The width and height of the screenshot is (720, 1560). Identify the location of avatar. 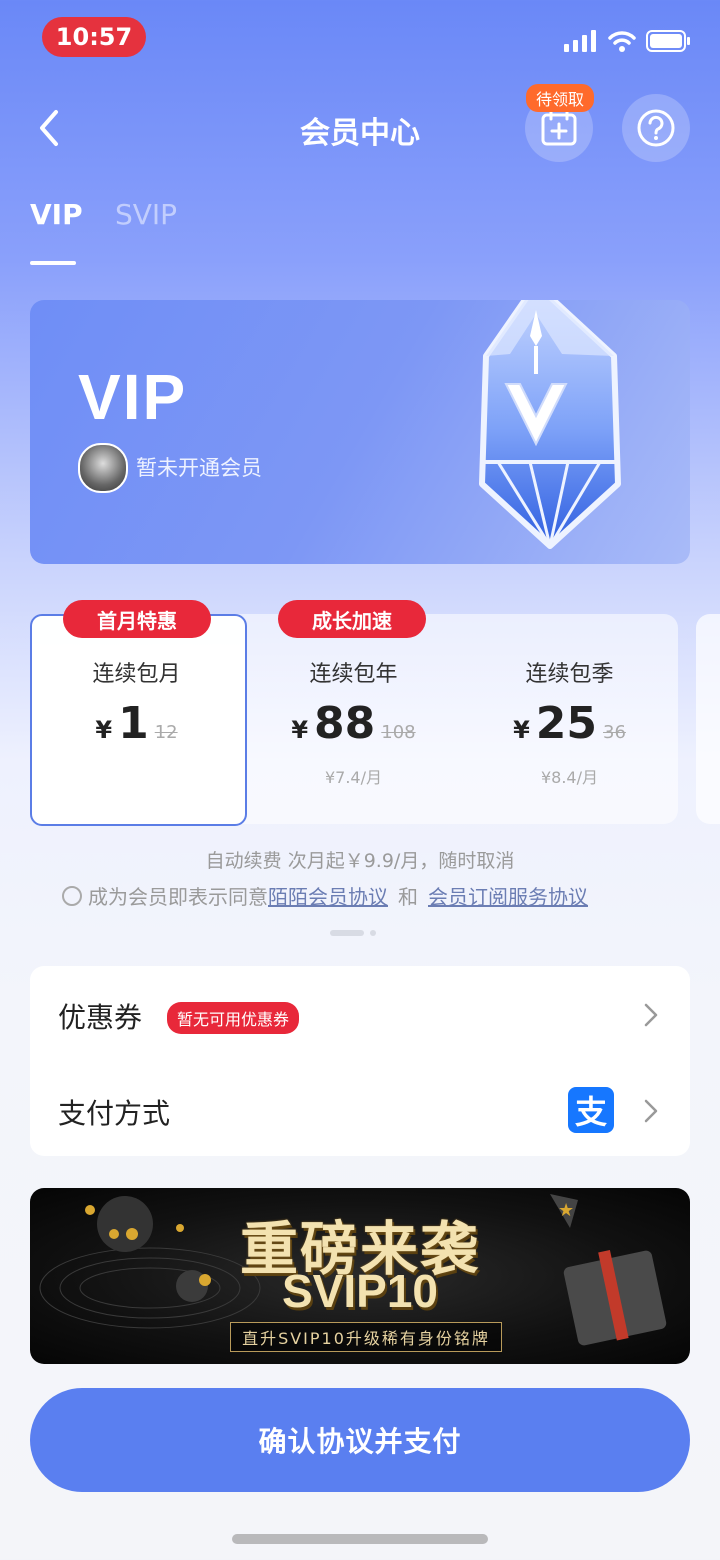
(103, 468).